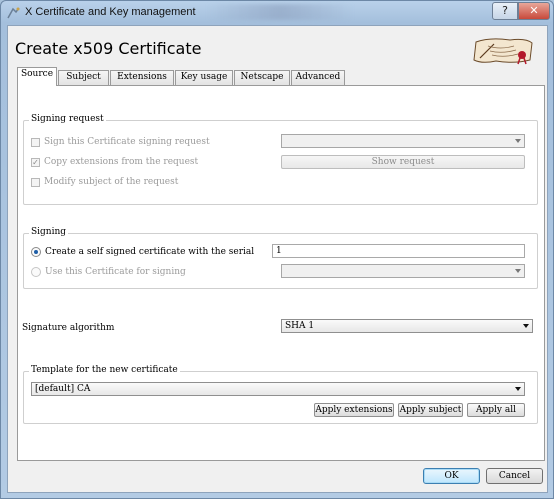 This screenshot has height=499, width=554. Describe the element at coordinates (398, 251) in the screenshot. I see `serial-input: 1` at that location.